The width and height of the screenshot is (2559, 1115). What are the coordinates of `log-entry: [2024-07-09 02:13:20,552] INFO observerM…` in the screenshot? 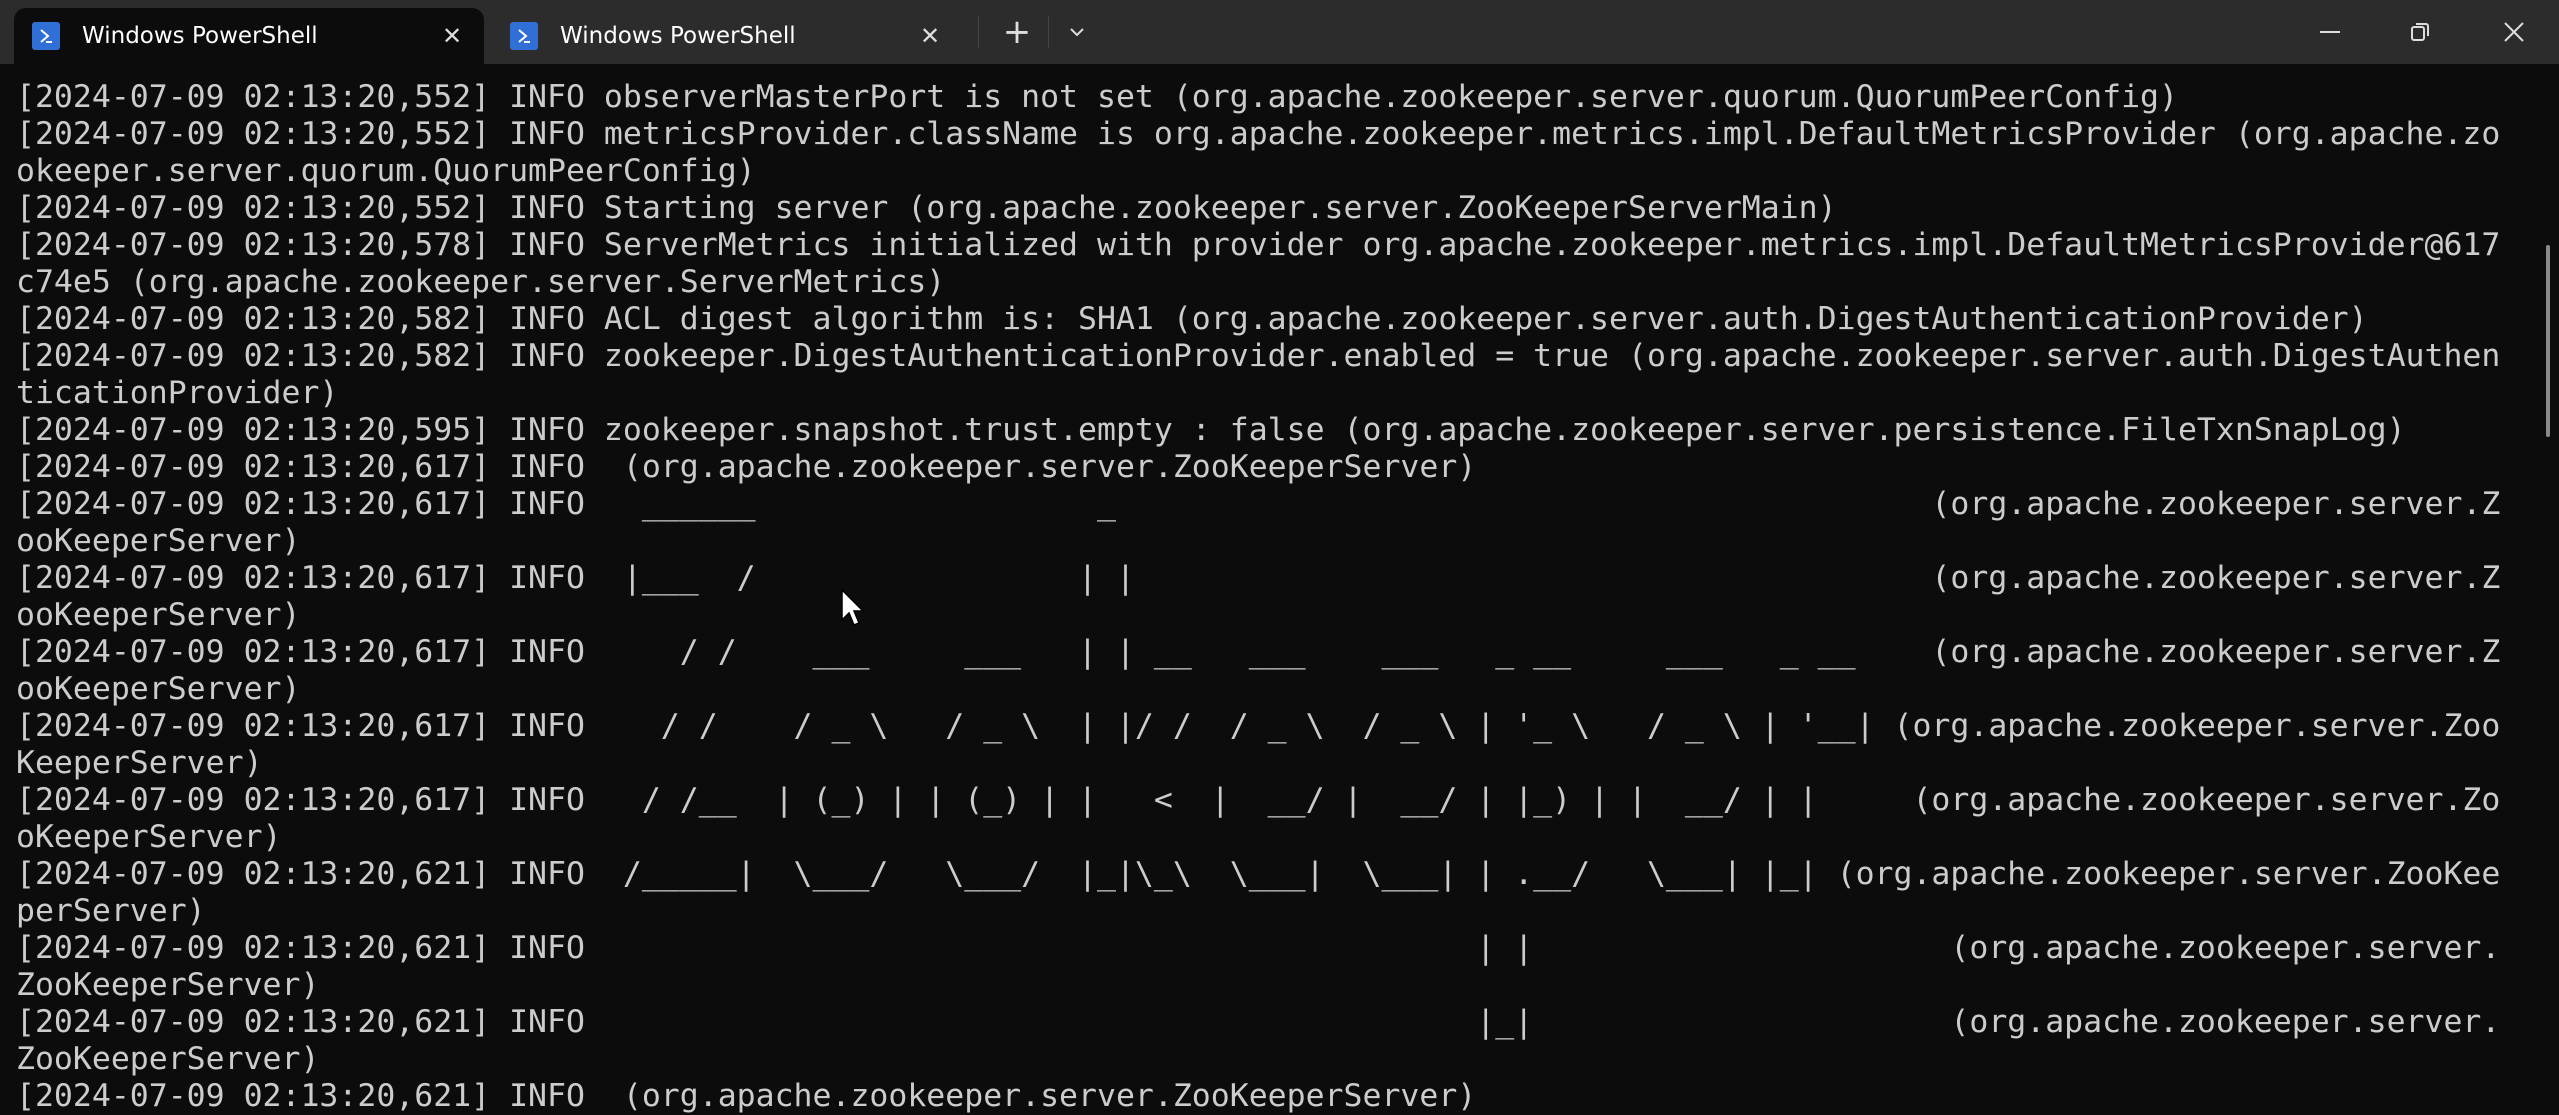 It's located at (1258, 97).